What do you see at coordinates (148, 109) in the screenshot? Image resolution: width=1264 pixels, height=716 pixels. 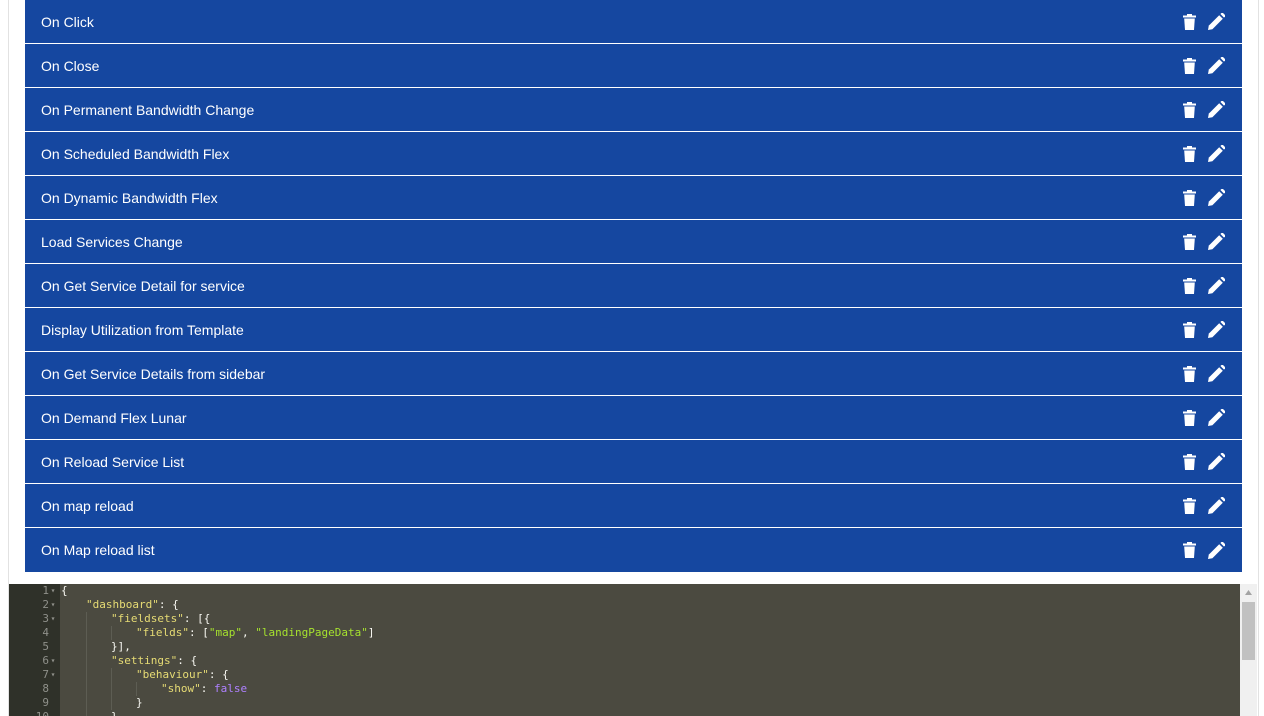 I see `event-label: On Permanent Bandwidth Change` at bounding box center [148, 109].